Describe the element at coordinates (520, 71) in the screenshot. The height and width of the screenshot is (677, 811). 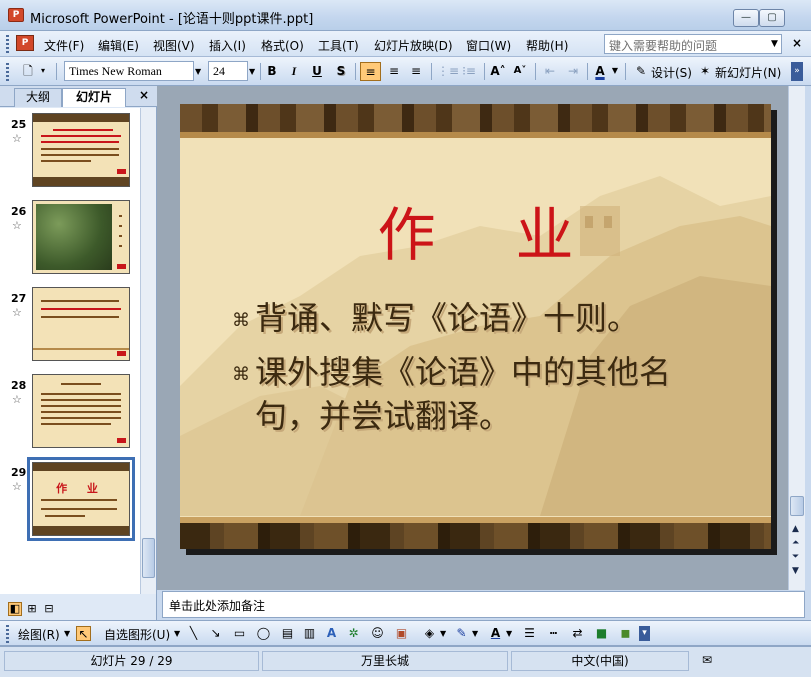
I see `decrease-font-icon: A˅` at that location.